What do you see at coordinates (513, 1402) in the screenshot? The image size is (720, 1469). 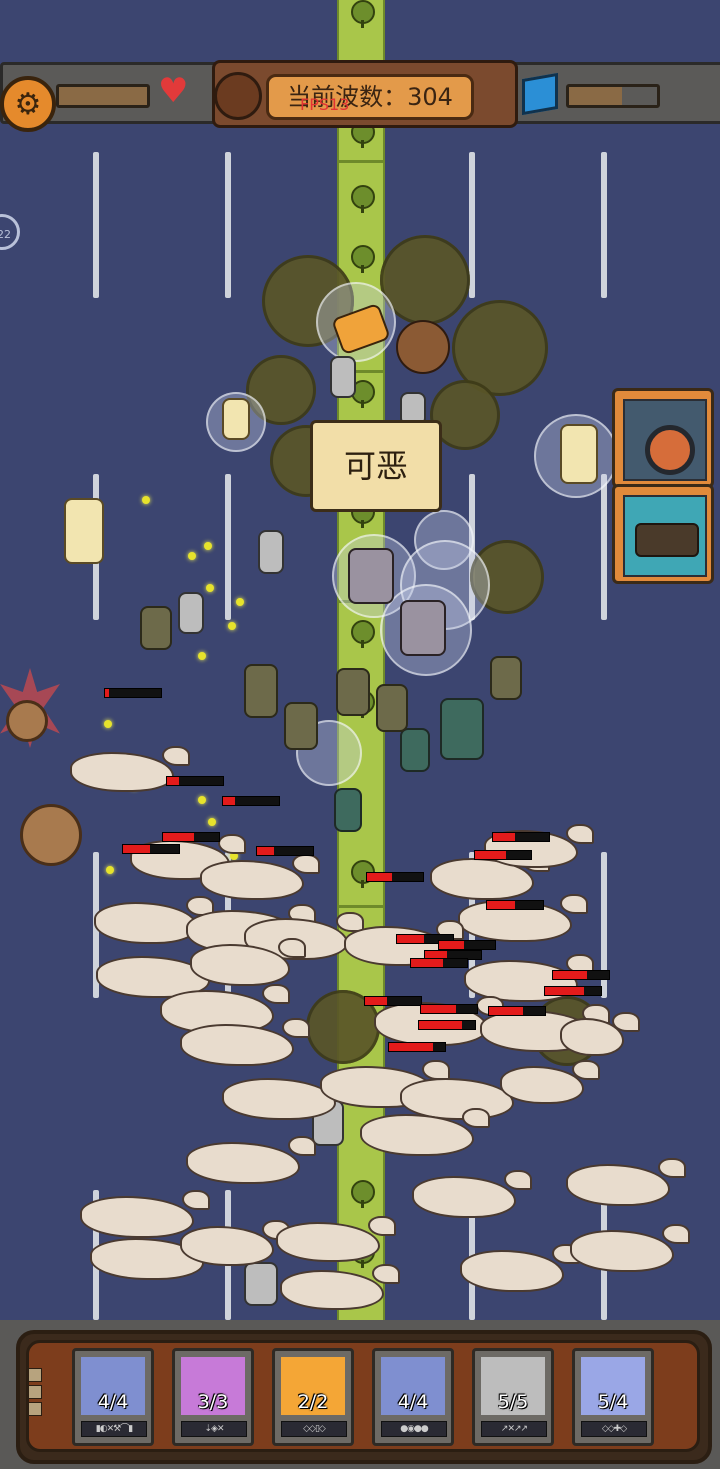 I see `unit-count: 5/5` at bounding box center [513, 1402].